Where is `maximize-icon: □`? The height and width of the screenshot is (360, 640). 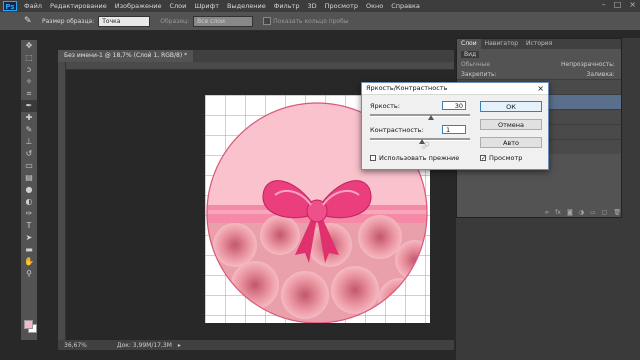 maximize-icon: □ is located at coordinates (618, 4).